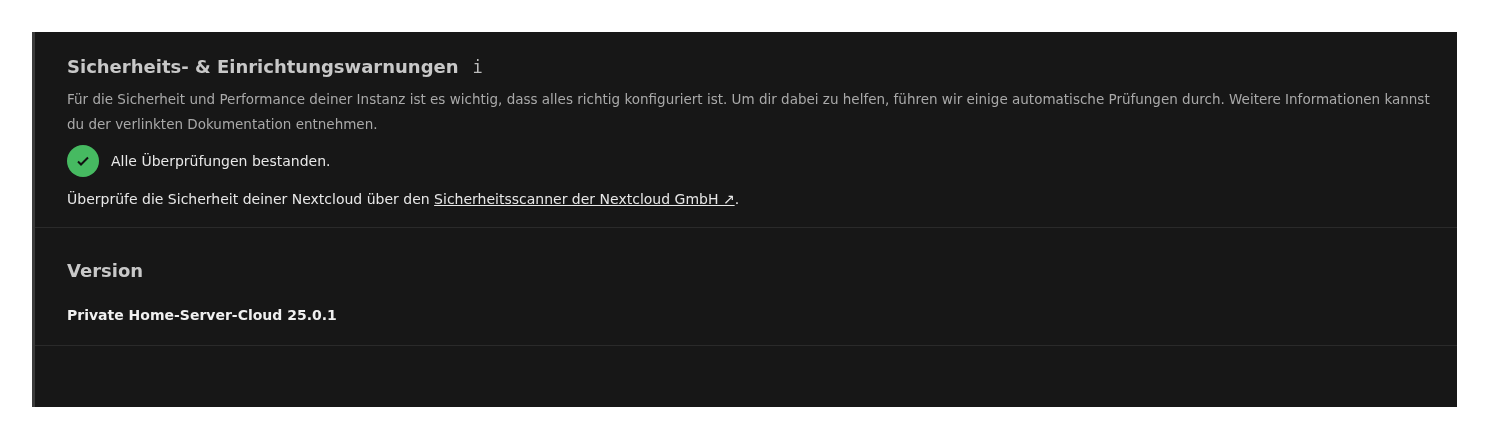 The width and height of the screenshot is (1489, 439). What do you see at coordinates (404, 199) in the screenshot?
I see `scan-hint-text: Überprüfe die Sicherheit deiner Nextcloud über den Sicherheitsscanner der Nextcloud GmbH ↗.` at bounding box center [404, 199].